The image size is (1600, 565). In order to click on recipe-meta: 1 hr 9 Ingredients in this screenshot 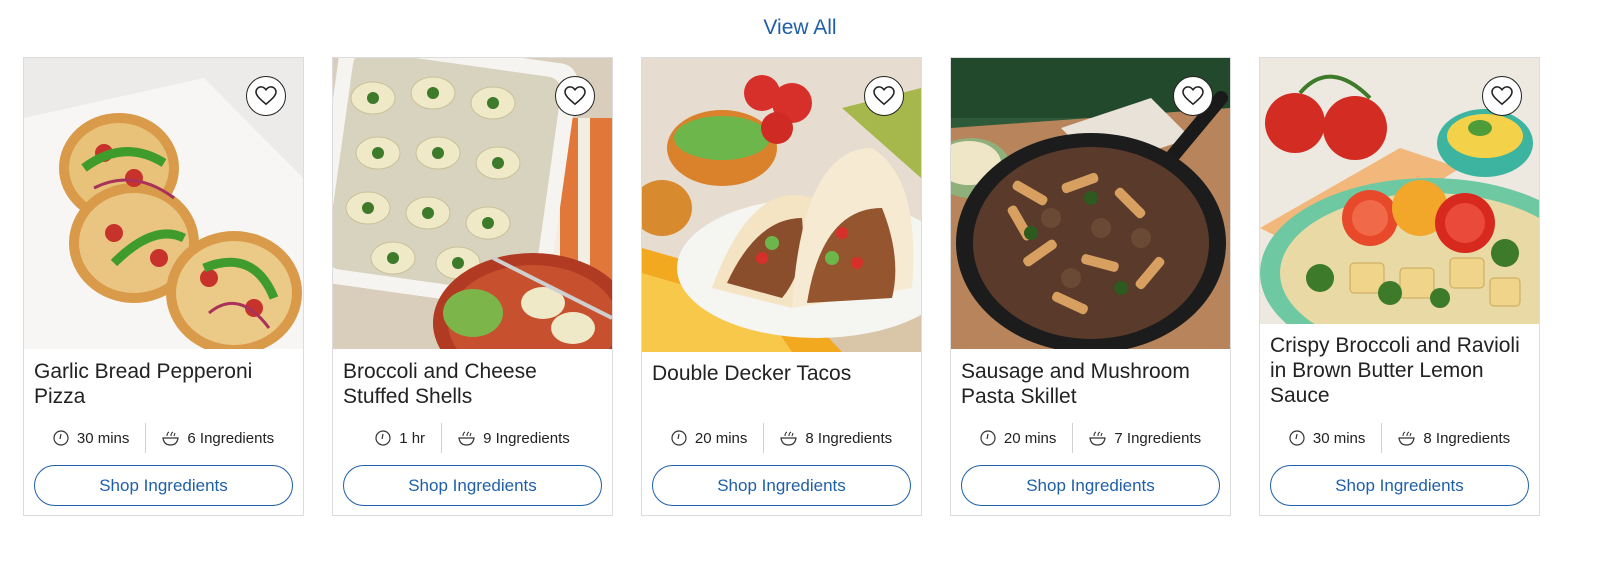, I will do `click(472, 438)`.